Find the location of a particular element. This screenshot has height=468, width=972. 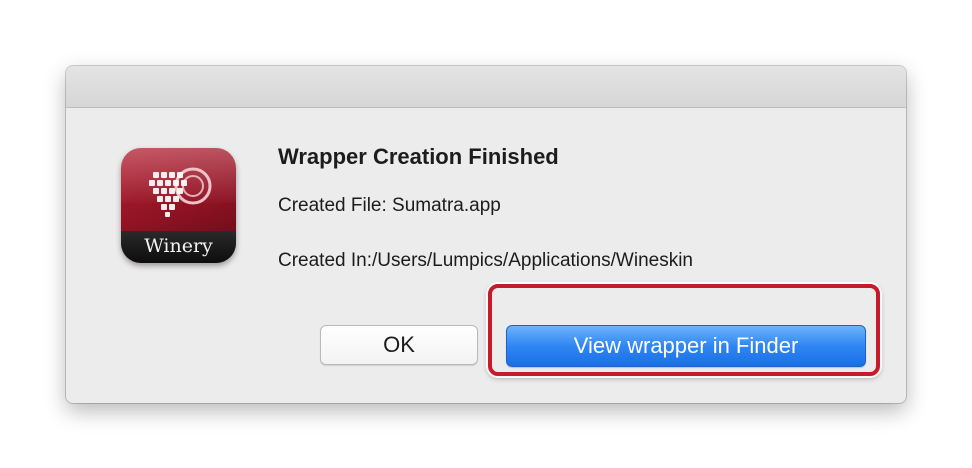

created-file-text: Created File: Sumatra.app is located at coordinates (389, 205).